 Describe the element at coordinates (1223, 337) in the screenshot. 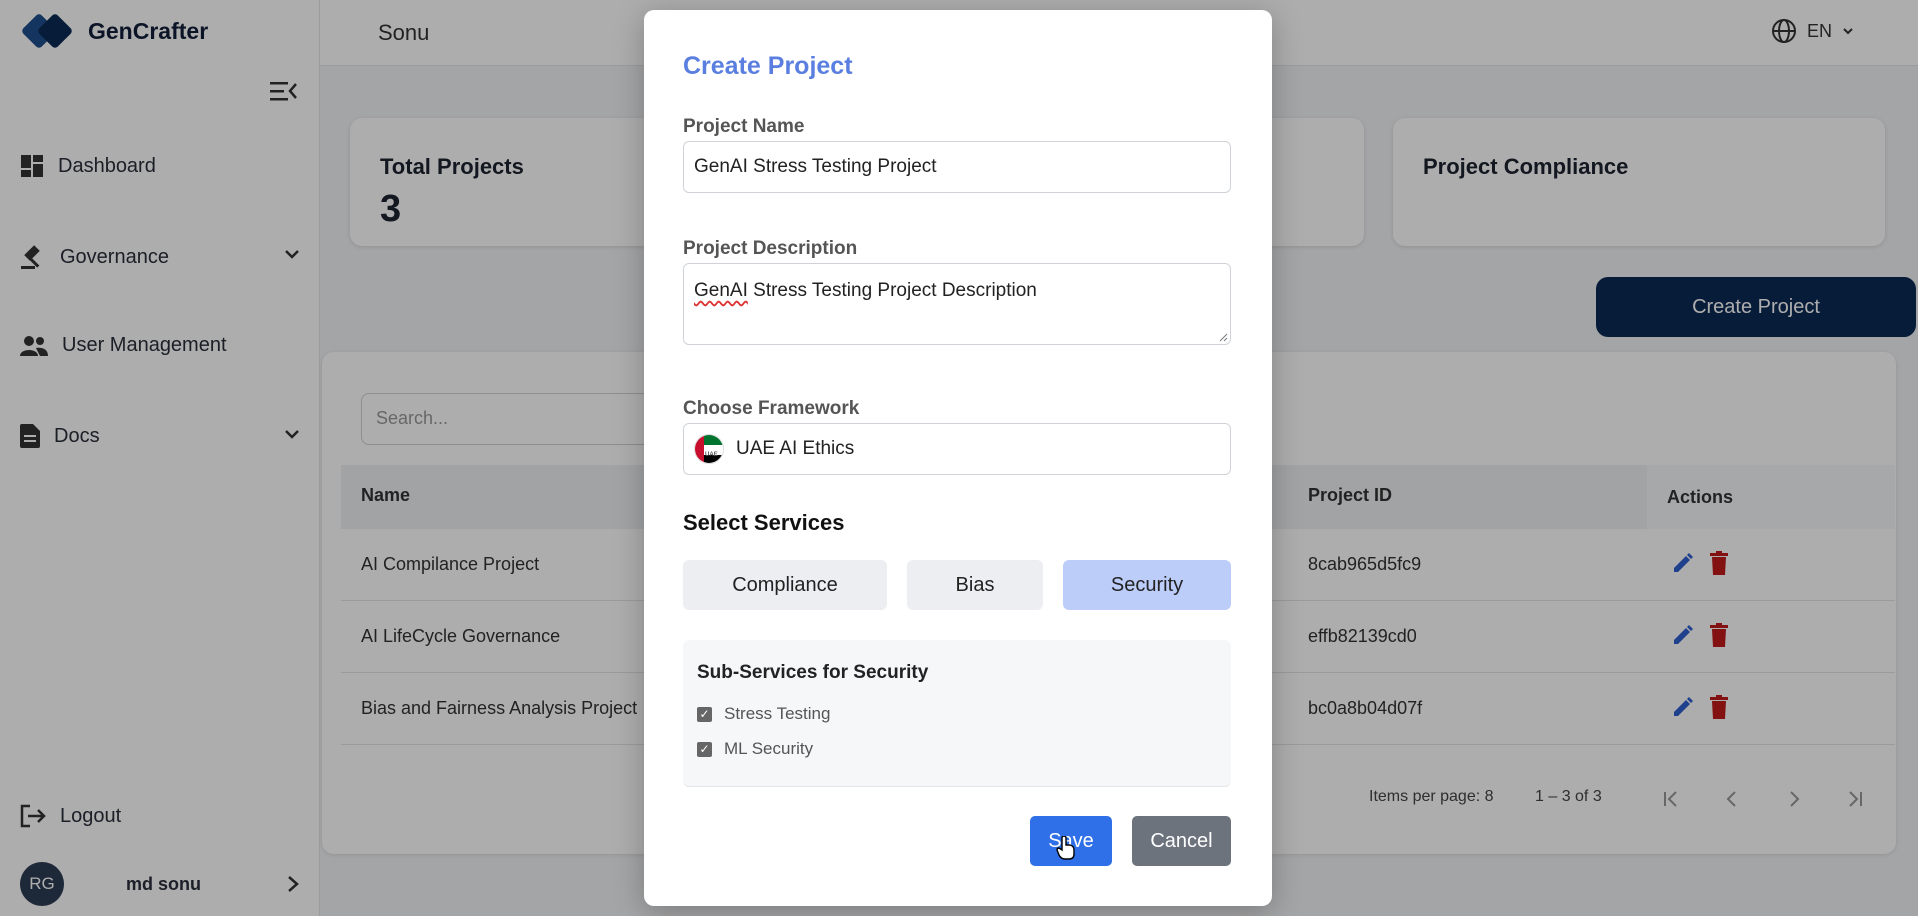

I see `resize-handle-icon` at that location.